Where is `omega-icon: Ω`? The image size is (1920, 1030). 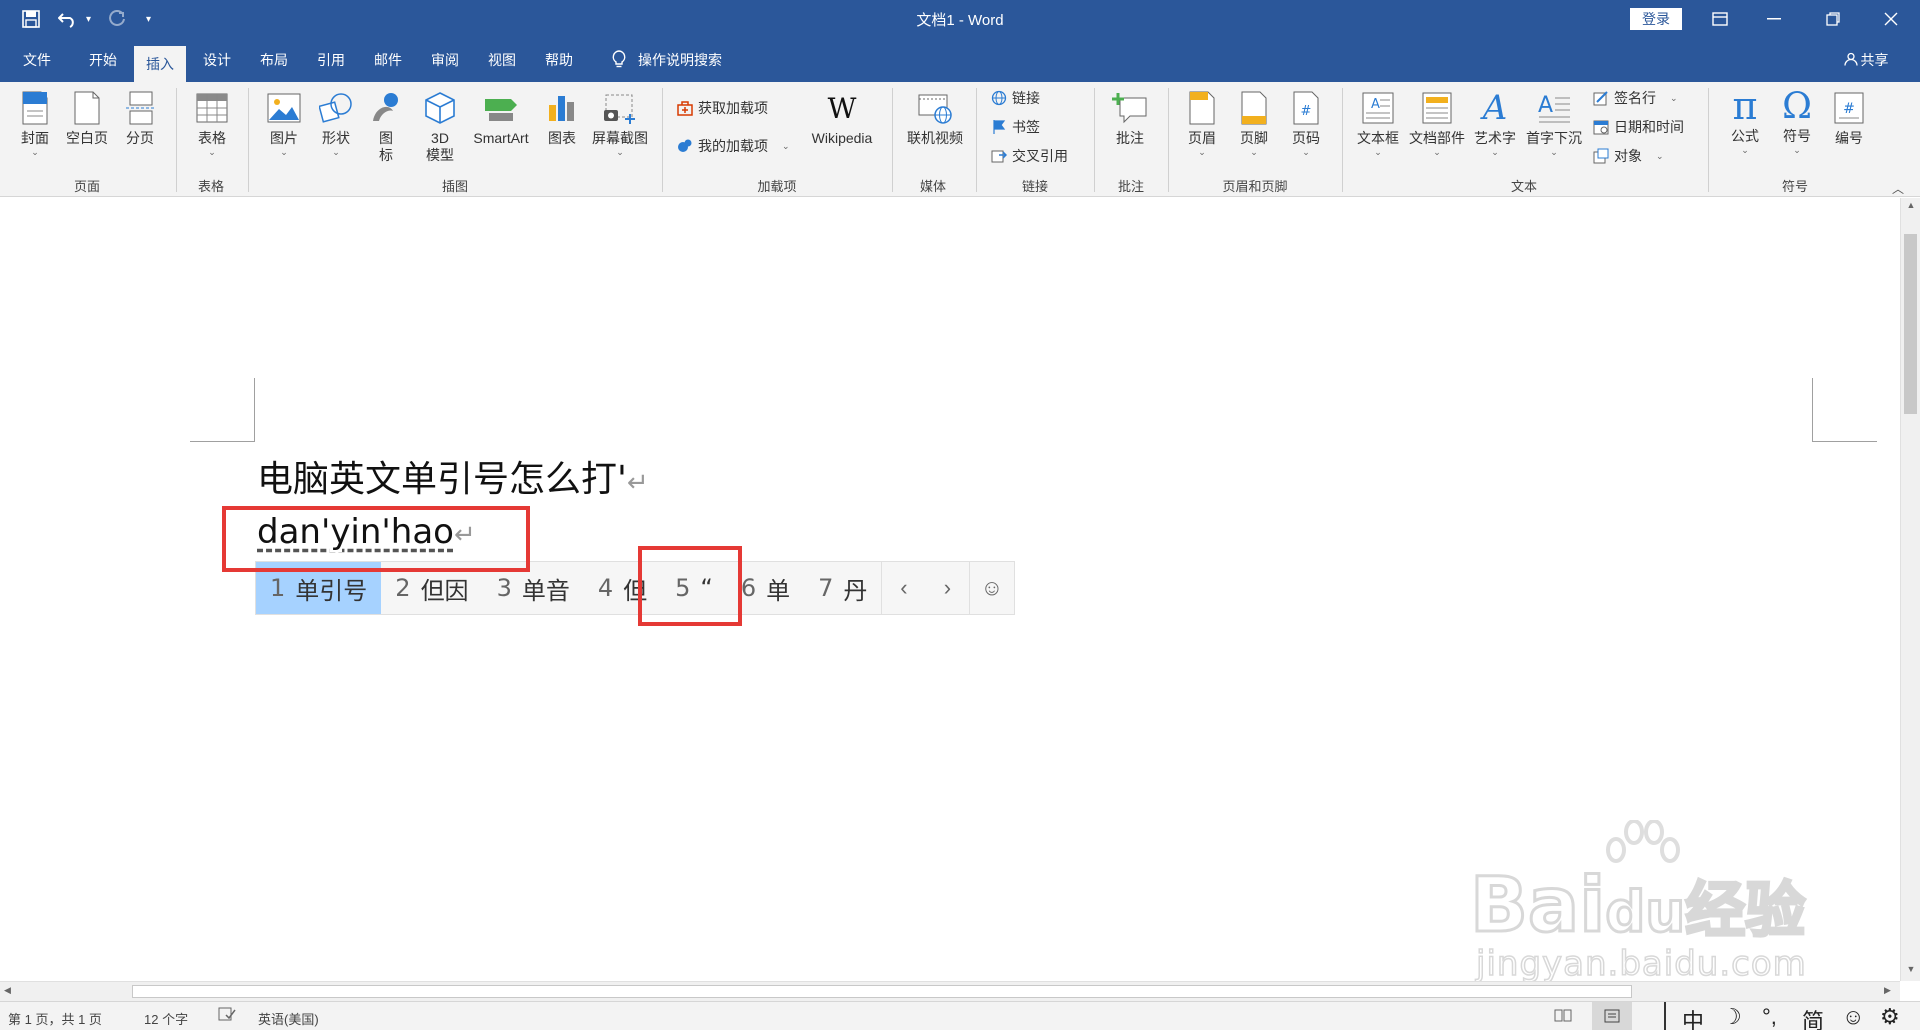
omega-icon: Ω is located at coordinates (1797, 106).